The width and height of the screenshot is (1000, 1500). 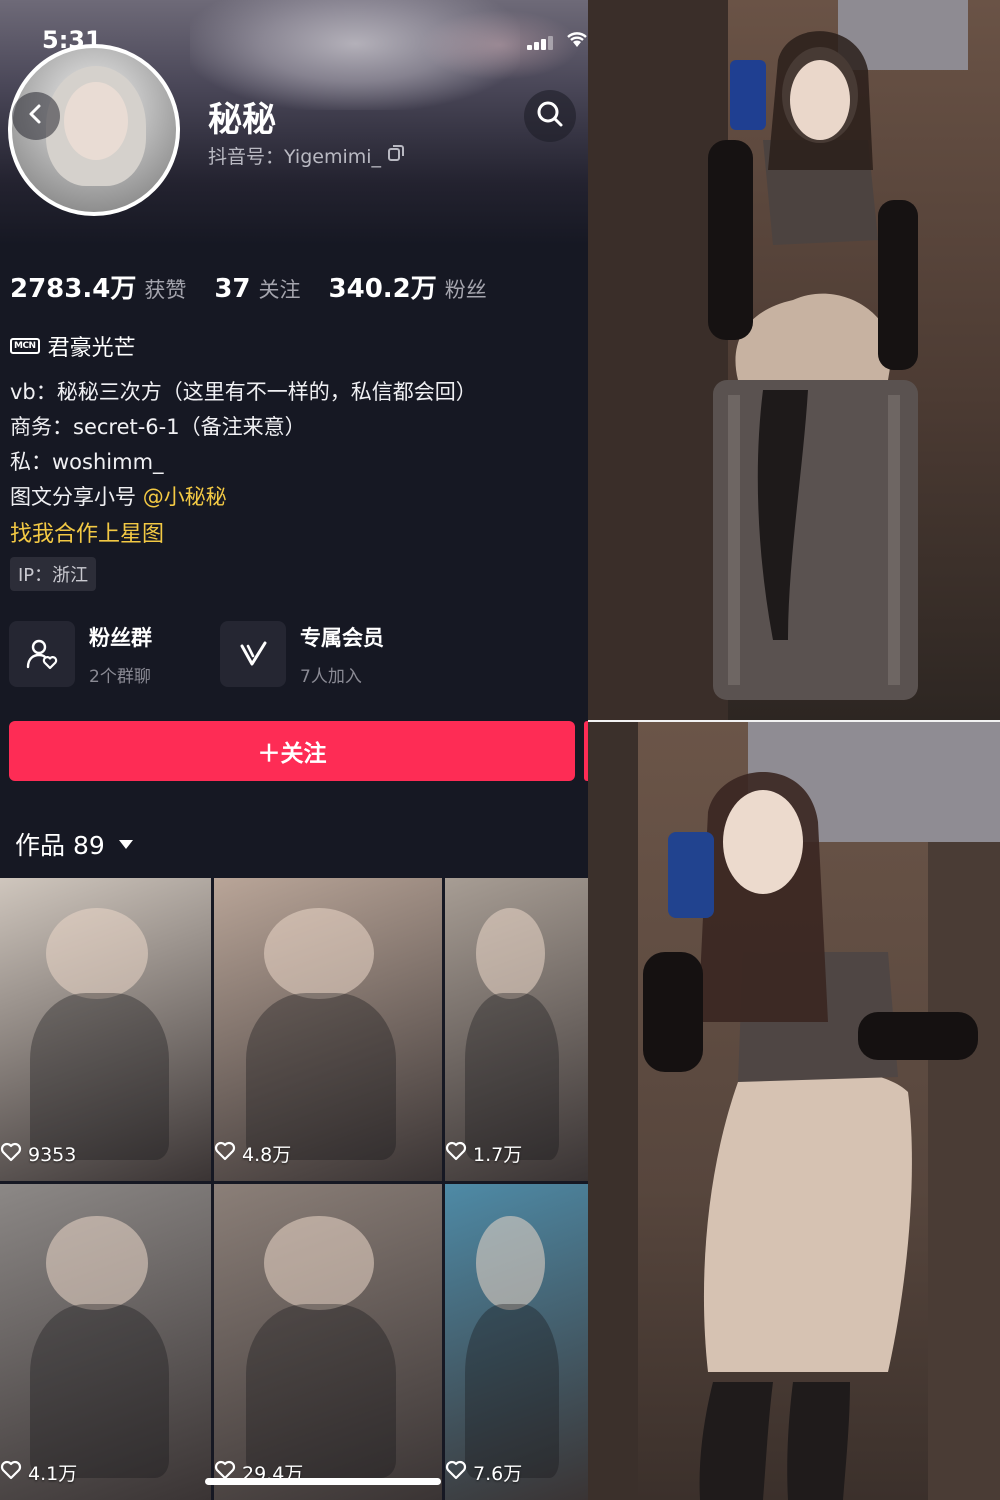 I want to click on like-count-text: 9353, so click(x=52, y=1154).